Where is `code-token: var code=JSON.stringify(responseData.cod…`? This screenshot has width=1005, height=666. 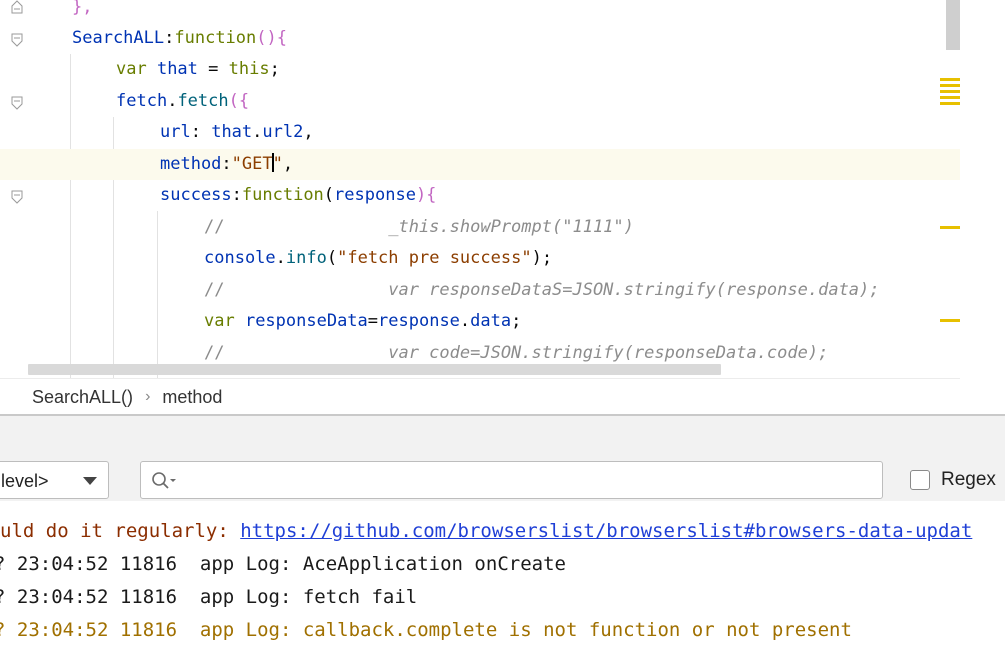 code-token: var code=JSON.stringify(responseData.cod… is located at coordinates (526, 353).